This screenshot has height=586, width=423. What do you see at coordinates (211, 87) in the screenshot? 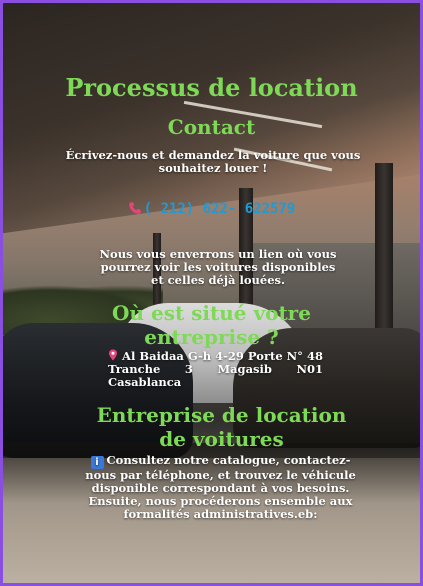
I see `page-title: Processus de location` at bounding box center [211, 87].